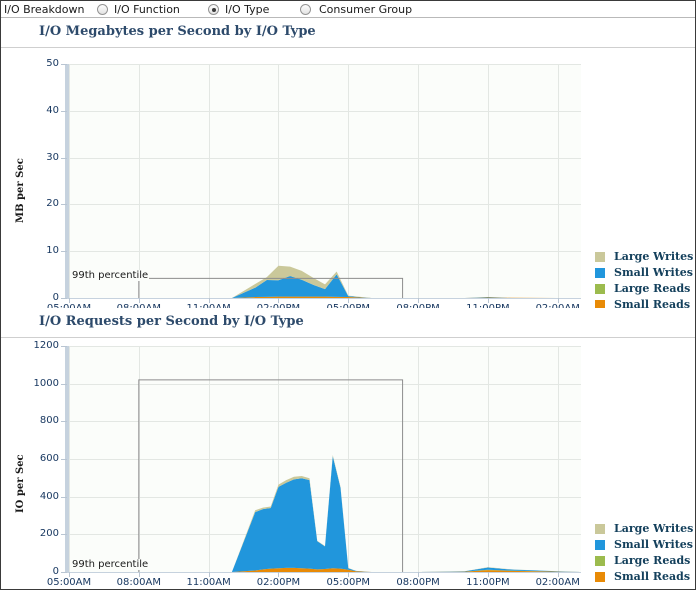 Image resolution: width=698 pixels, height=592 pixels. What do you see at coordinates (52, 251) in the screenshot?
I see `y-axis-tick-label: 10` at bounding box center [52, 251].